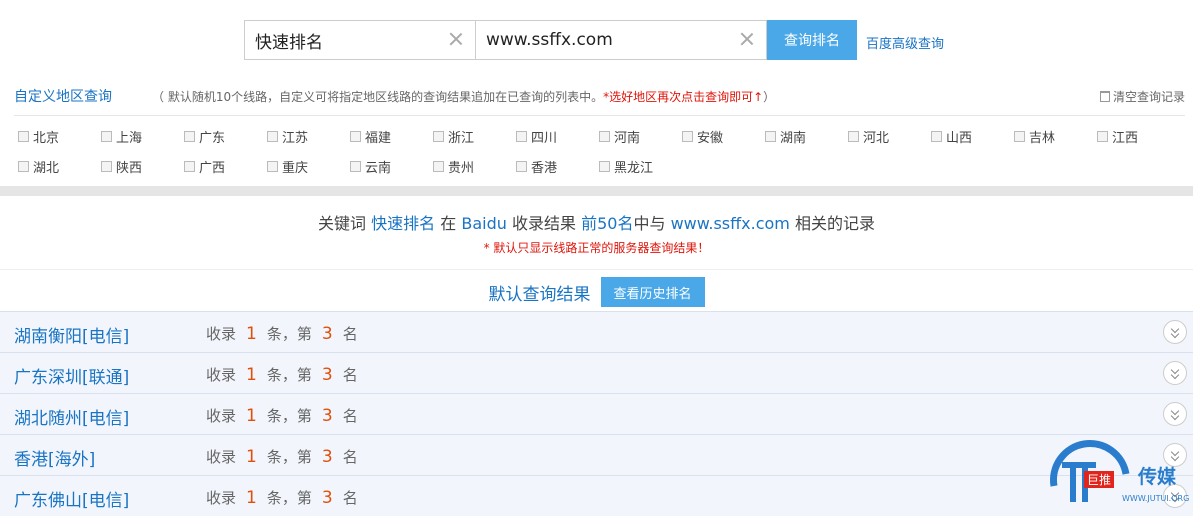 The image size is (1193, 516). What do you see at coordinates (54, 457) in the screenshot?
I see `row-location: 香港[海外]` at bounding box center [54, 457].